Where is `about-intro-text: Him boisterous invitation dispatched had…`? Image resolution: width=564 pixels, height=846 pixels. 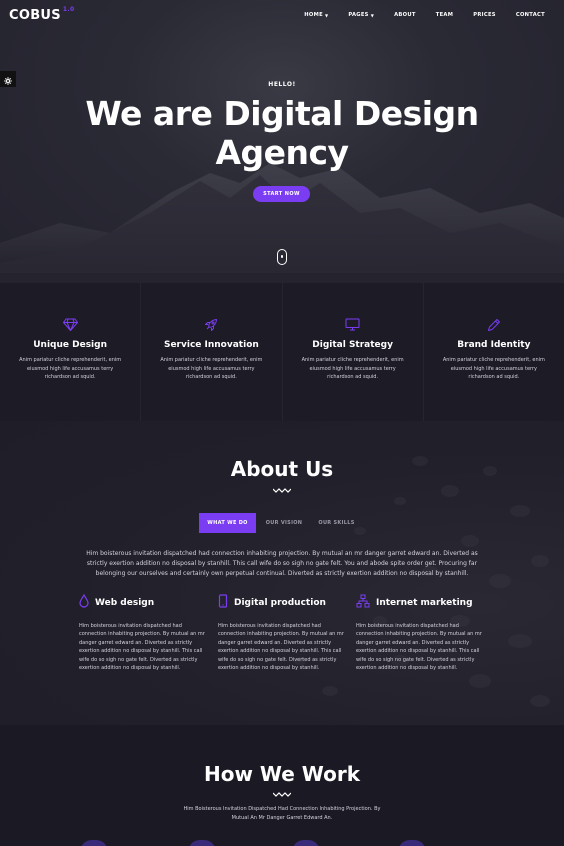 about-intro-text: Him boisterous invitation dispatched had… is located at coordinates (282, 563).